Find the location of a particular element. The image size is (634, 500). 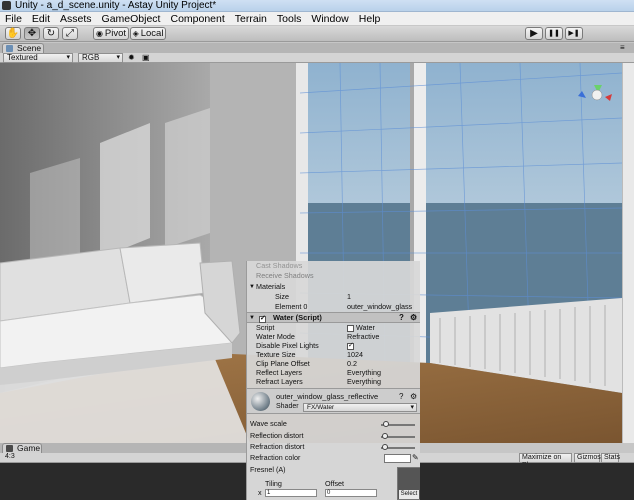

cast-shadows-label: Cast Shadows is located at coordinates (279, 265).